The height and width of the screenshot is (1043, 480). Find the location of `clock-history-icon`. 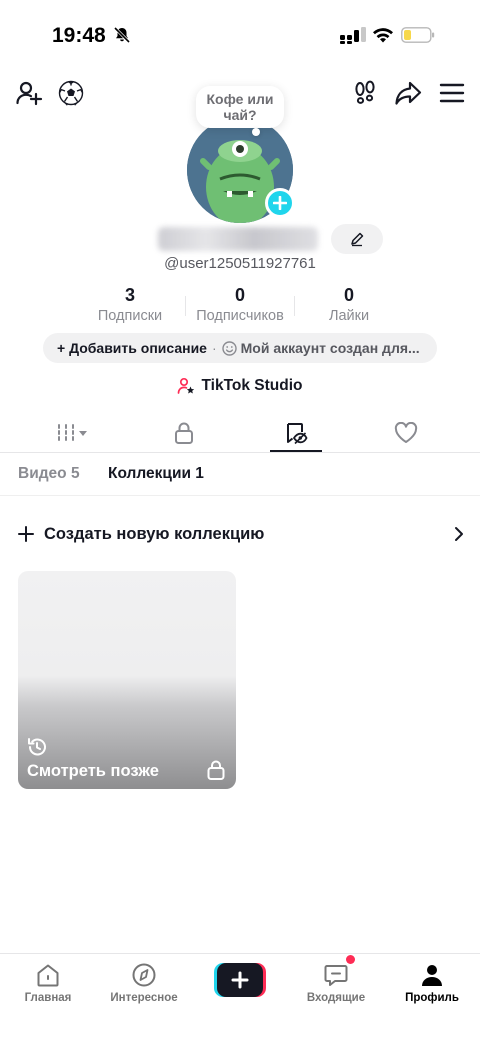

clock-history-icon is located at coordinates (37, 747).